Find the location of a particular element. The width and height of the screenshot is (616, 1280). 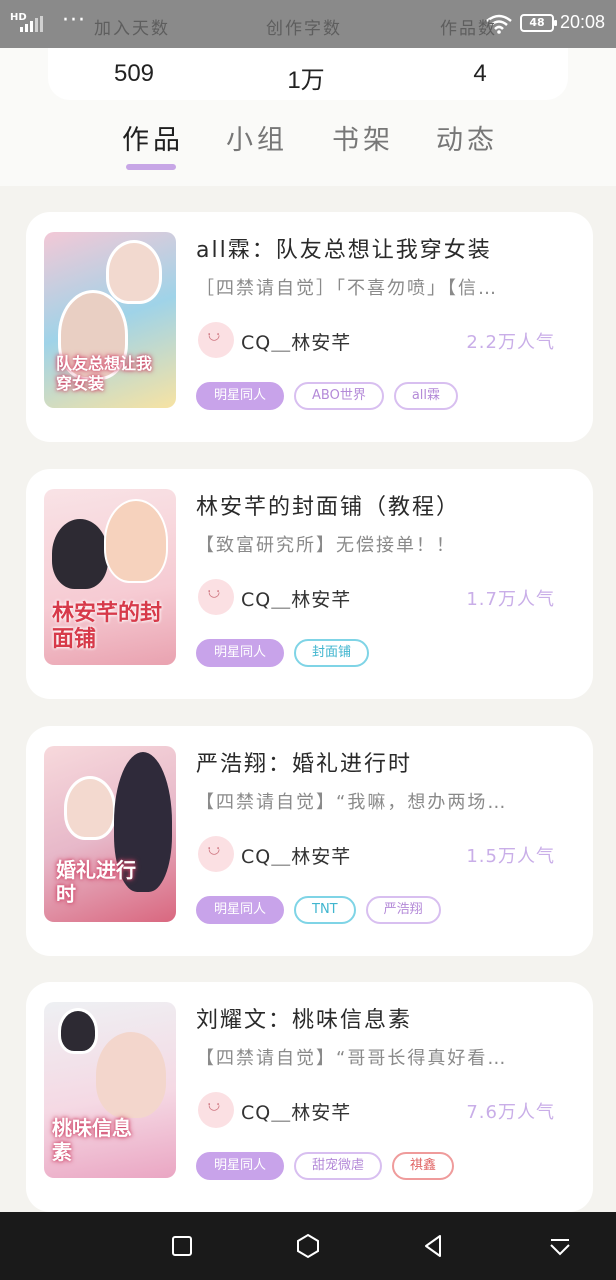

join-days-label: 加入天数 is located at coordinates (132, 29).